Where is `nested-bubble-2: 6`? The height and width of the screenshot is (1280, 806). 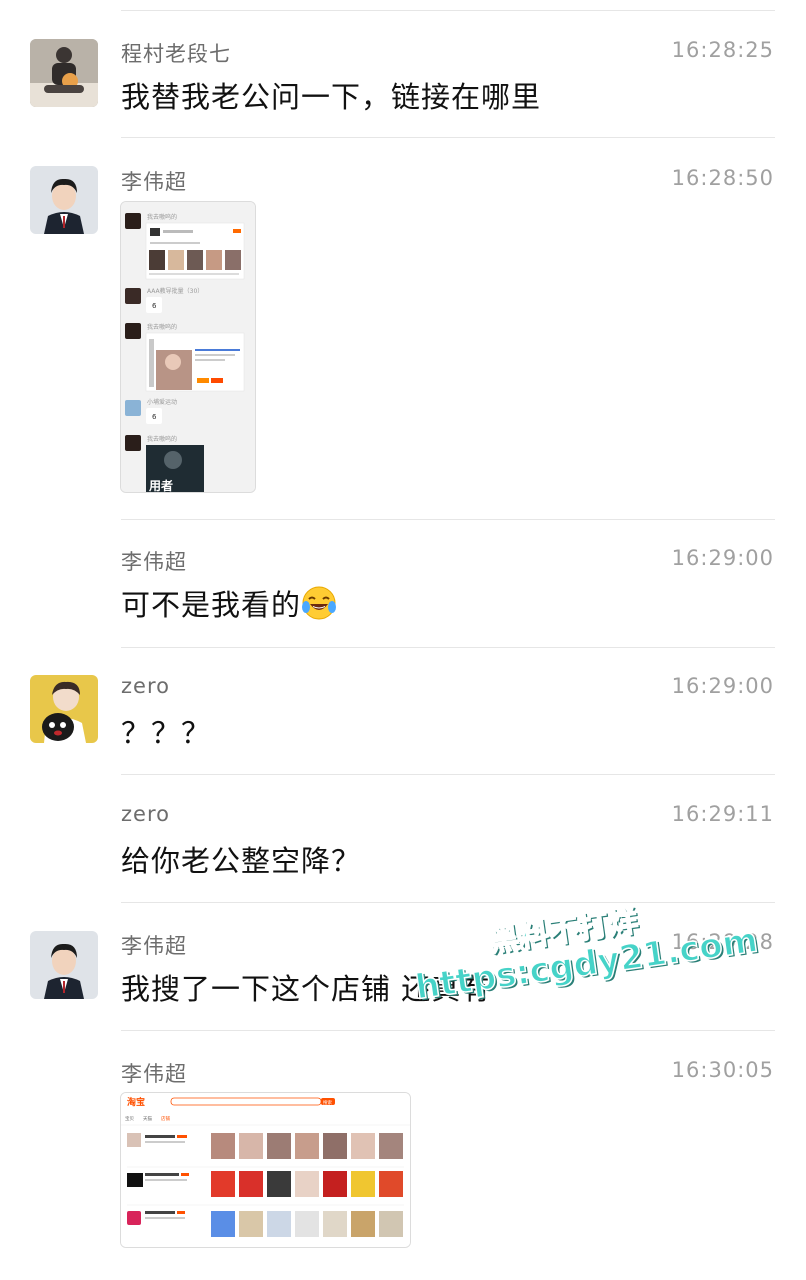
nested-bubble-2: 6 is located at coordinates (154, 417).